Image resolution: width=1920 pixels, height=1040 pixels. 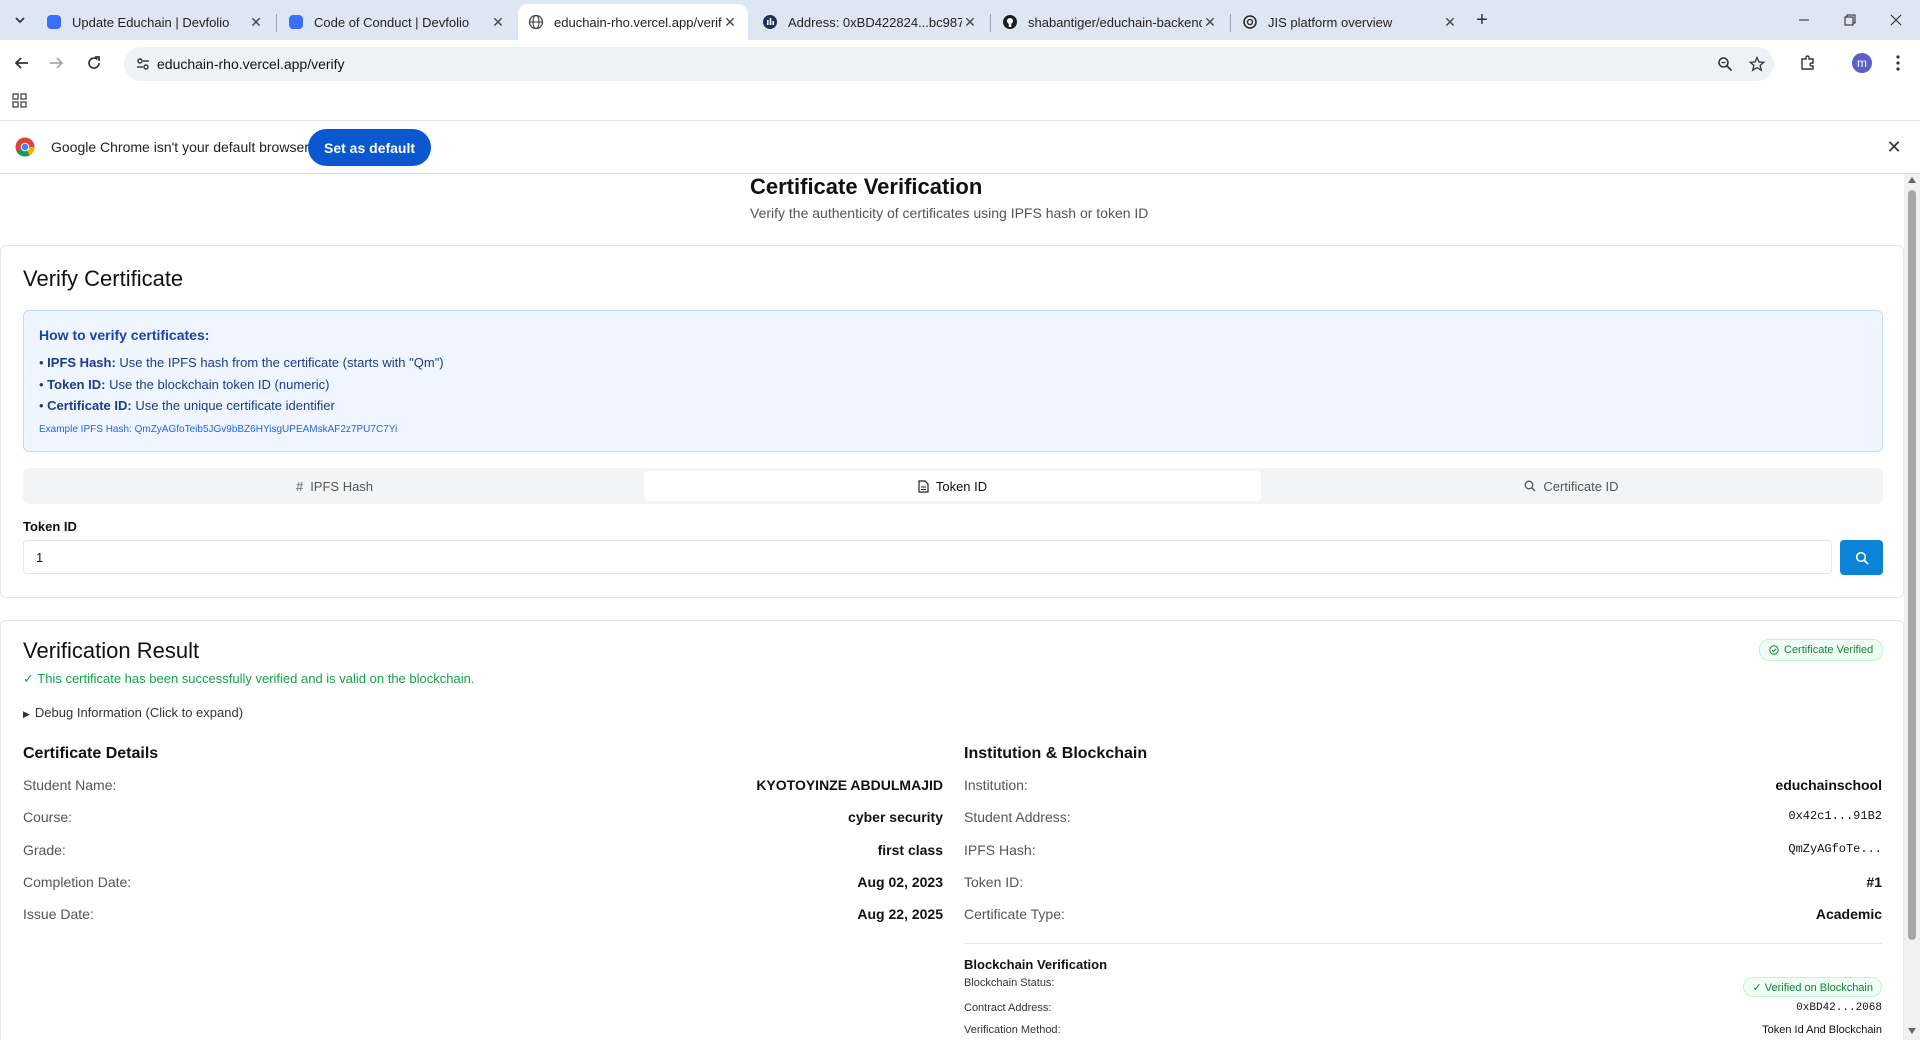 I want to click on detail-value: 0xBD42...2068, so click(x=1839, y=1008).